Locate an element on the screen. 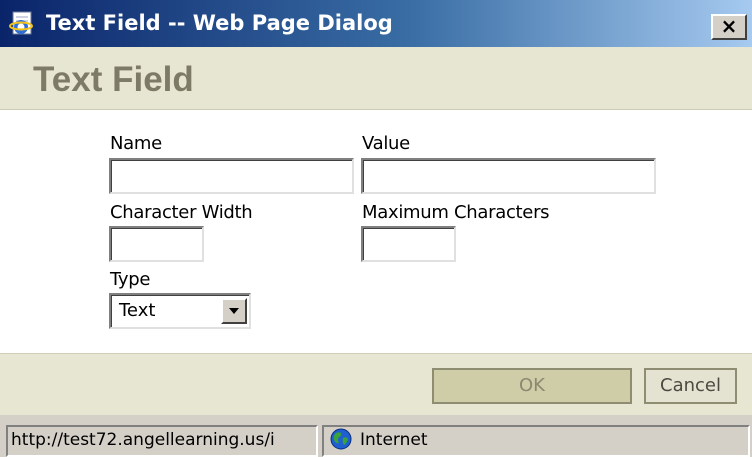 The height and width of the screenshot is (457, 752). name-input is located at coordinates (231, 176).